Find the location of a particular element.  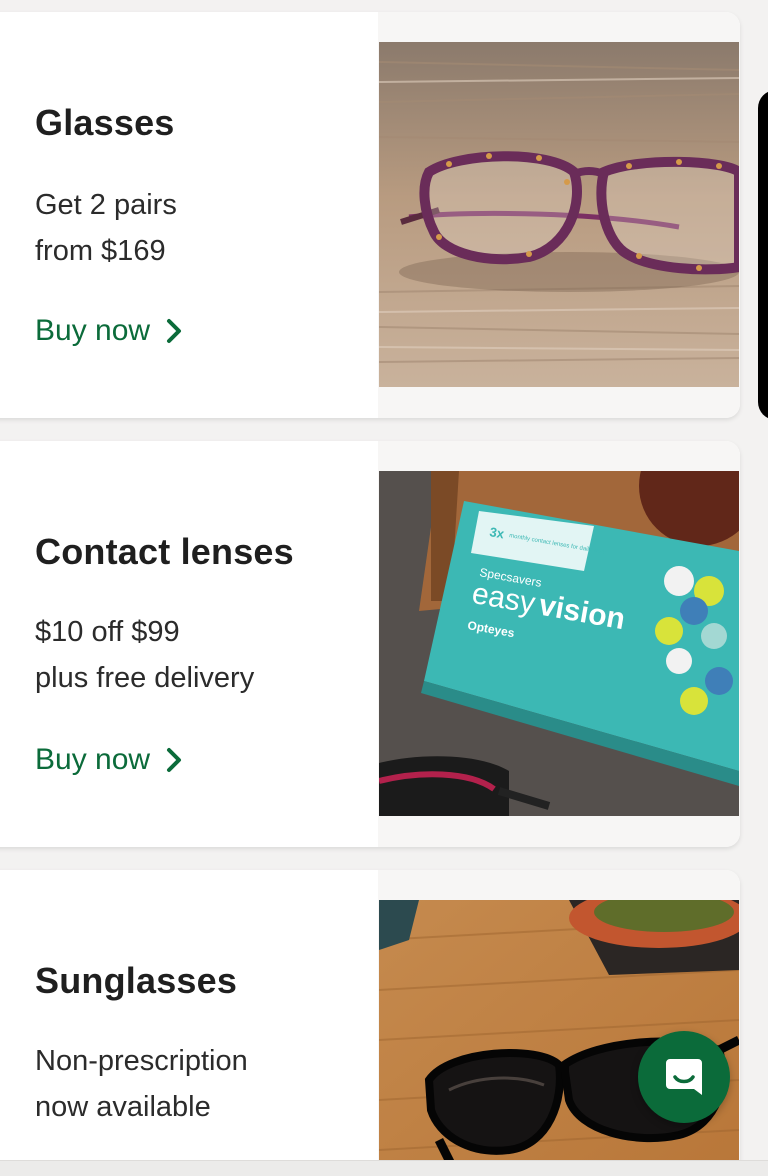

chat-button is located at coordinates (684, 1077).